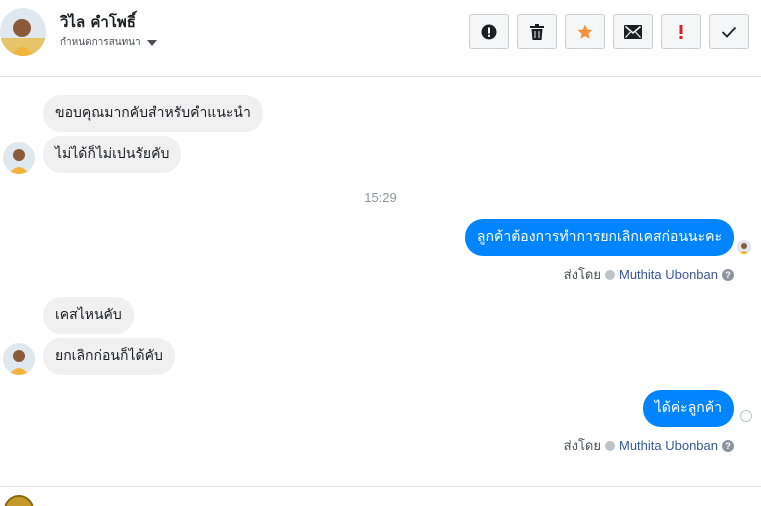 Image resolution: width=761 pixels, height=506 pixels. I want to click on star-button, so click(585, 31).